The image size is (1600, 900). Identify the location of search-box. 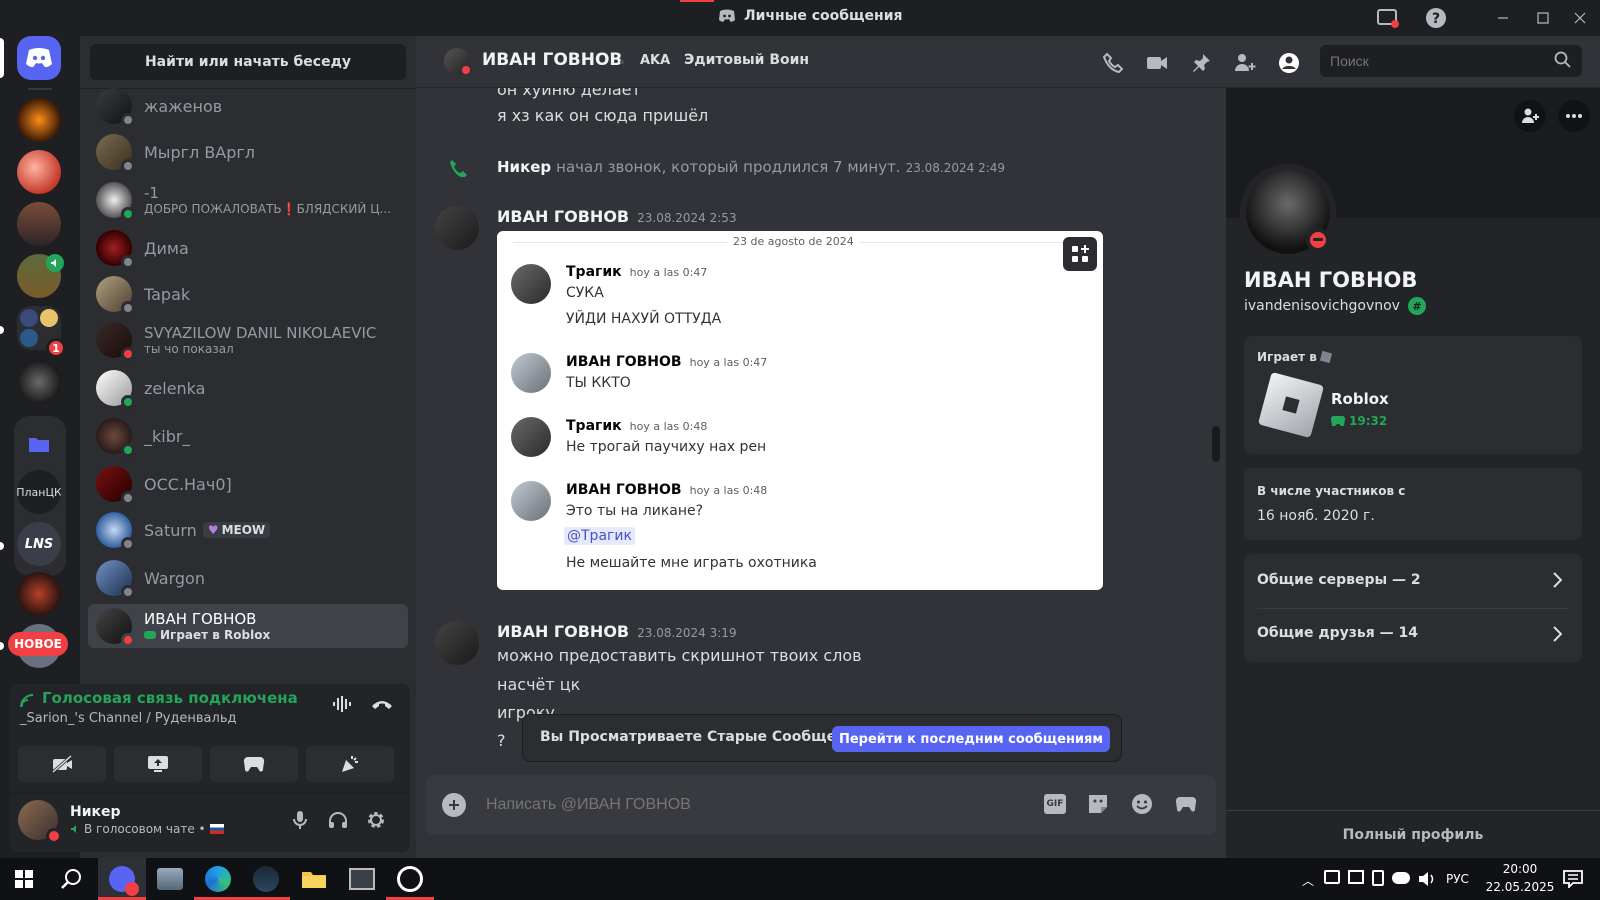
(1451, 61).